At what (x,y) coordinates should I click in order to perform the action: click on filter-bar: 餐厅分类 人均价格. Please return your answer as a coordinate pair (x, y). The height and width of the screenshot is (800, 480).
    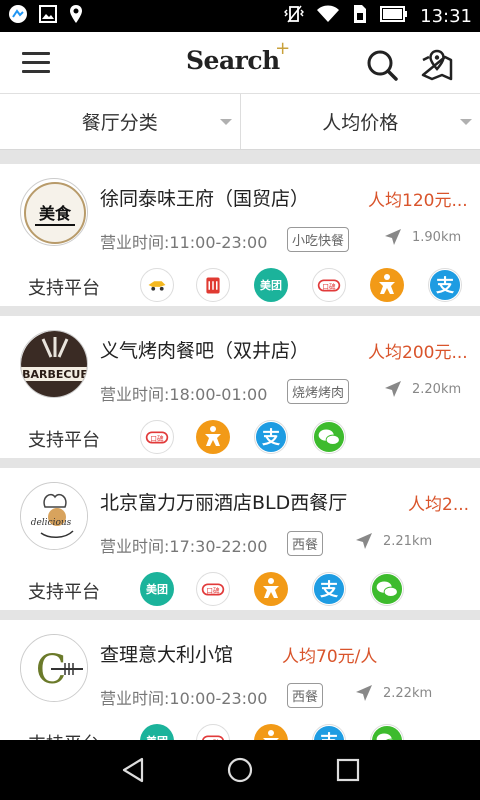
    Looking at the image, I should click on (240, 122).